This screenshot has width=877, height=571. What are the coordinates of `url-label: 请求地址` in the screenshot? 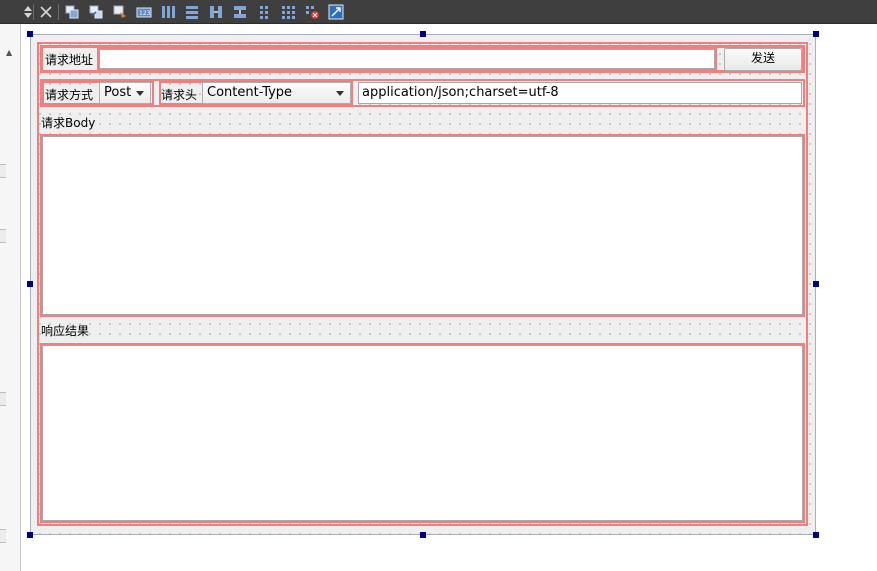 It's located at (69, 60).